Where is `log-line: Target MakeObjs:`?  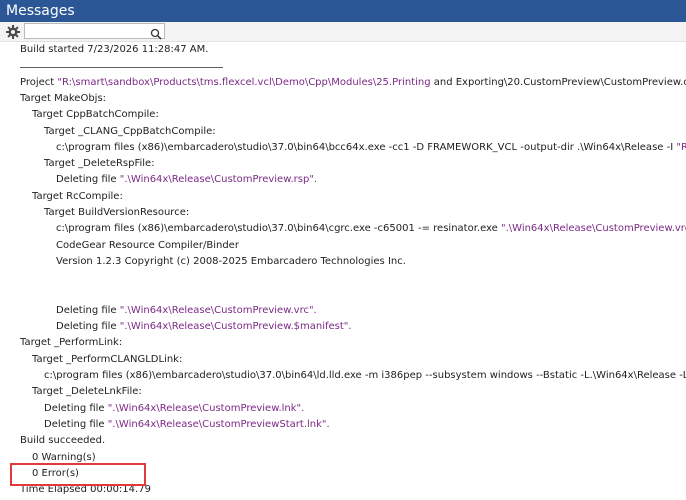 log-line: Target MakeObjs: is located at coordinates (63, 99).